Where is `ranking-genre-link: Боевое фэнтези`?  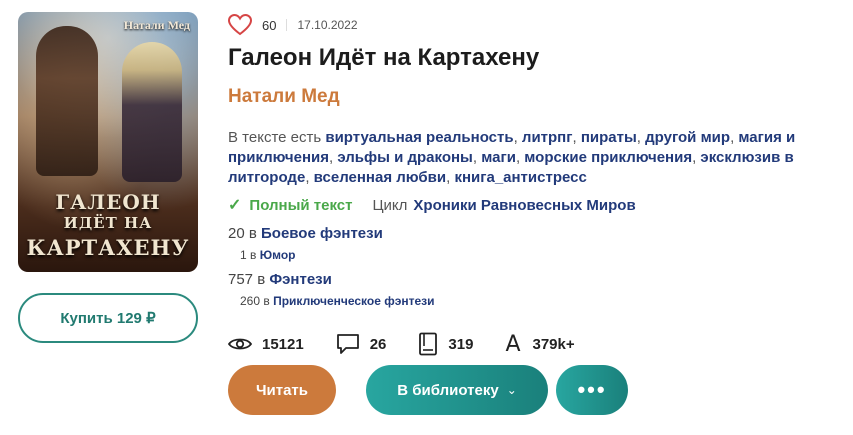
ranking-genre-link: Боевое фэнтези is located at coordinates (322, 233).